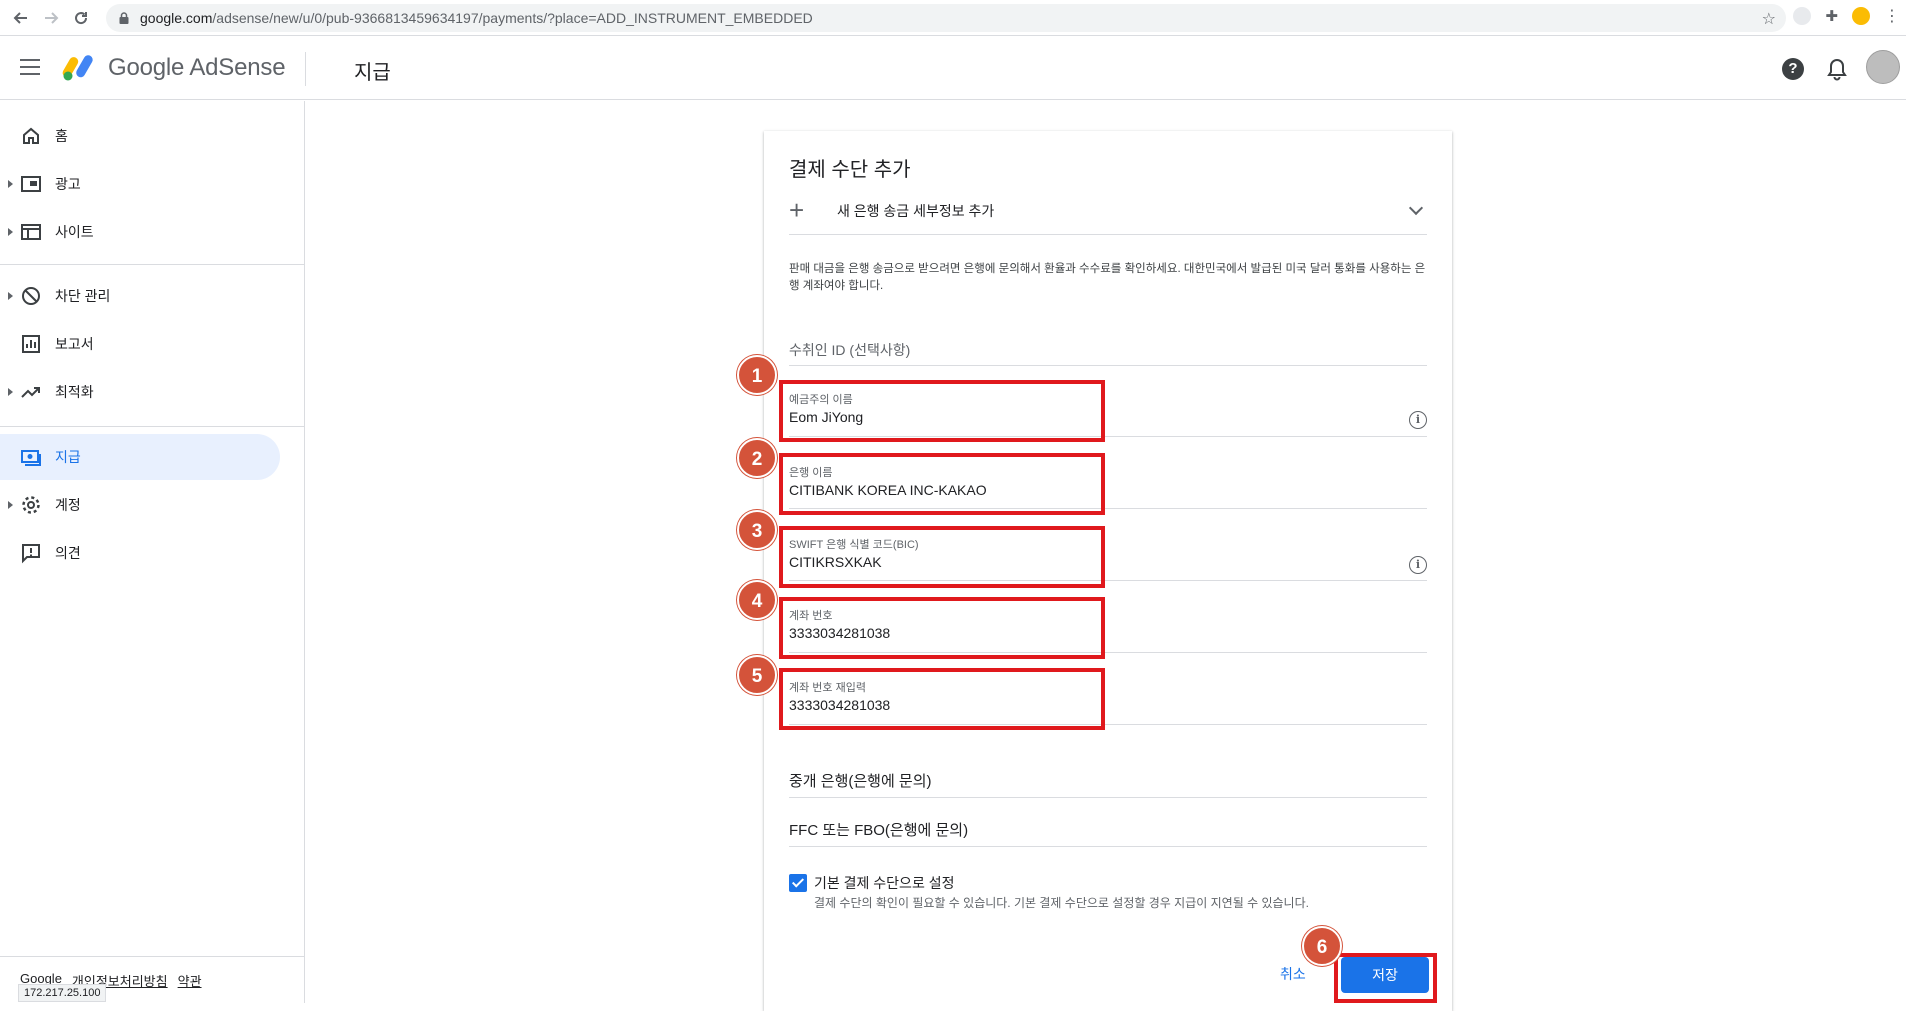  Describe the element at coordinates (1108, 350) in the screenshot. I see `payee-id-field: 수취인 ID (선택사항)` at that location.